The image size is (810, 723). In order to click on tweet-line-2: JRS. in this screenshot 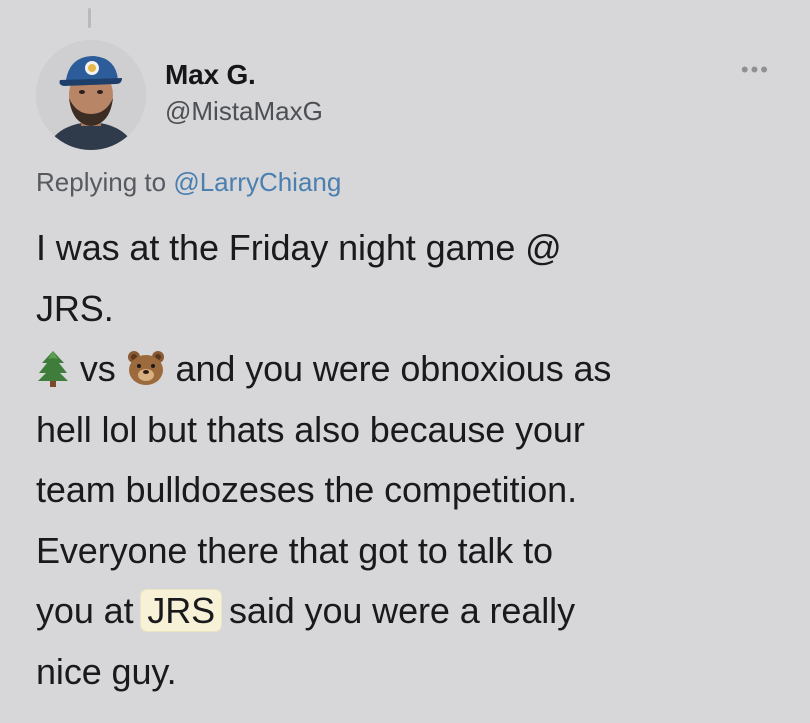, I will do `click(75, 308)`.